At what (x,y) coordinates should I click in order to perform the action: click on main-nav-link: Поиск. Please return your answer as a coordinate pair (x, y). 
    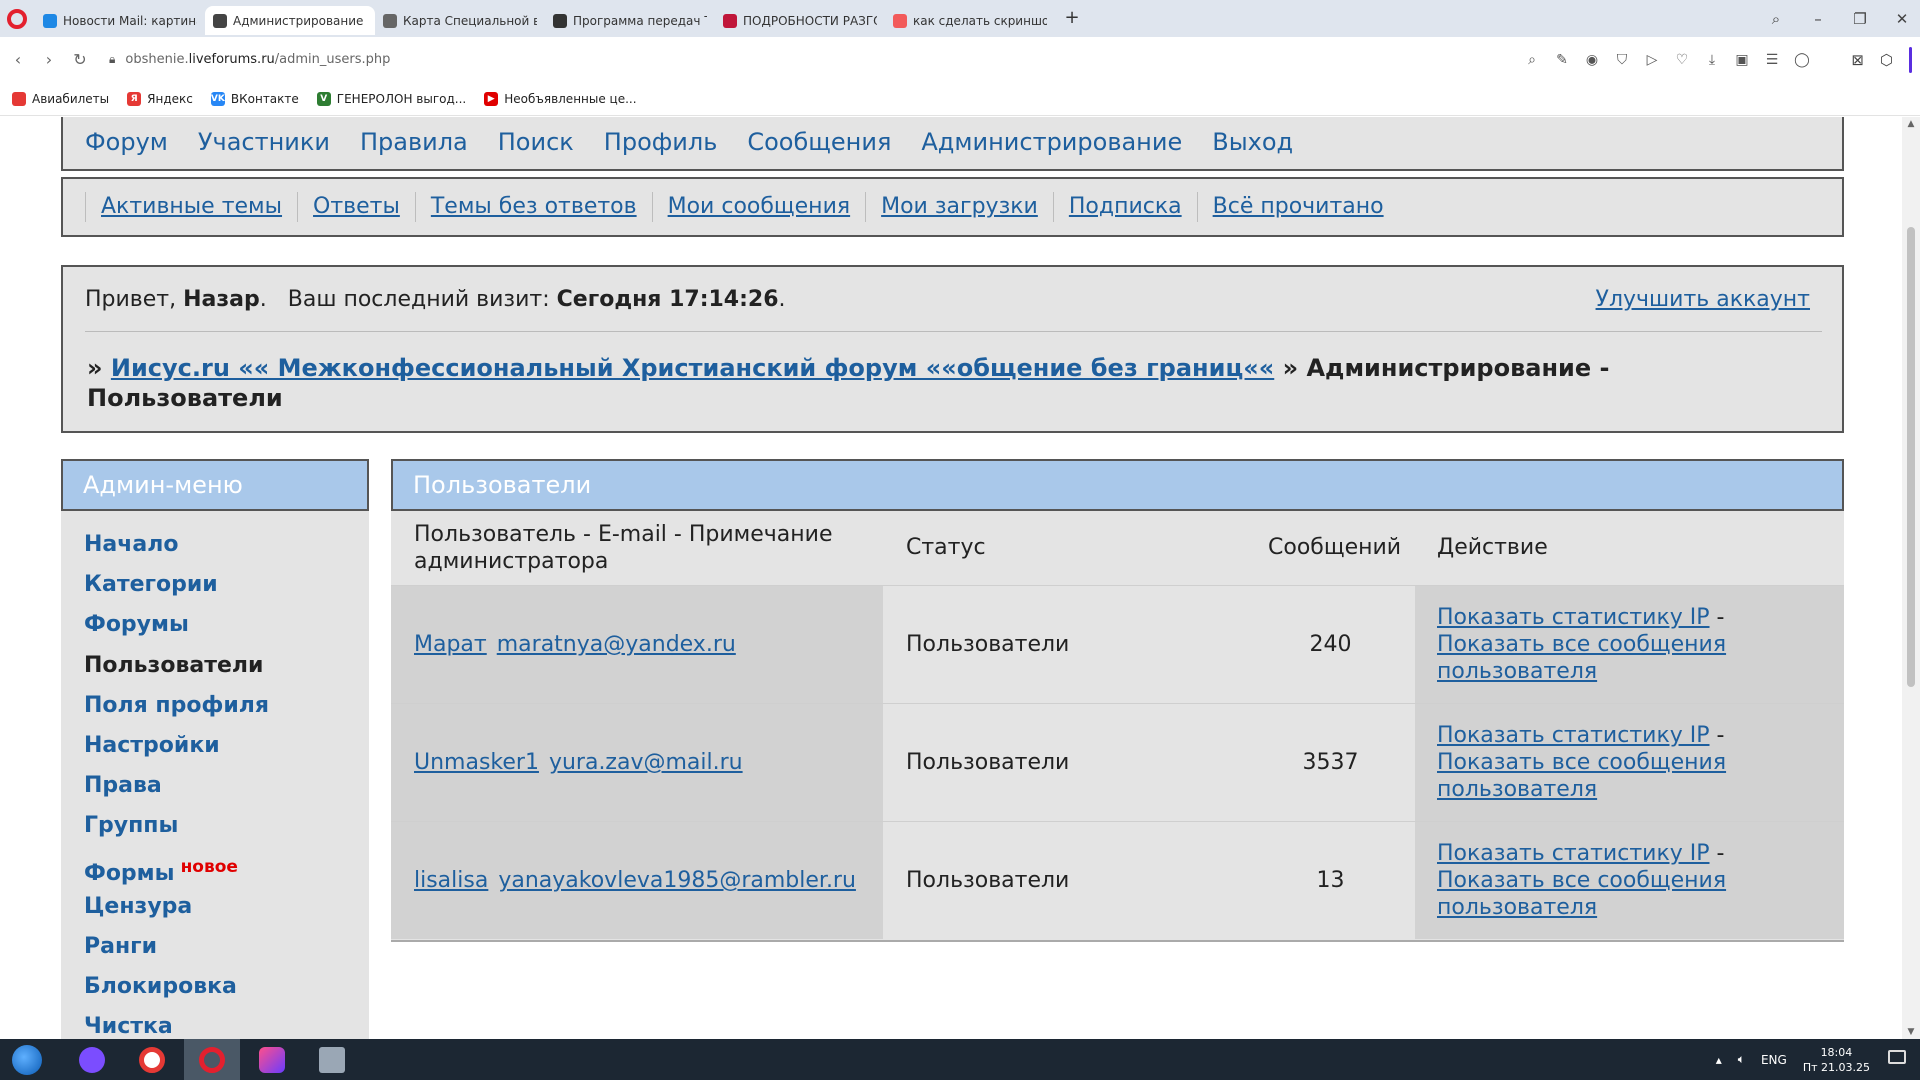
    Looking at the image, I should click on (536, 142).